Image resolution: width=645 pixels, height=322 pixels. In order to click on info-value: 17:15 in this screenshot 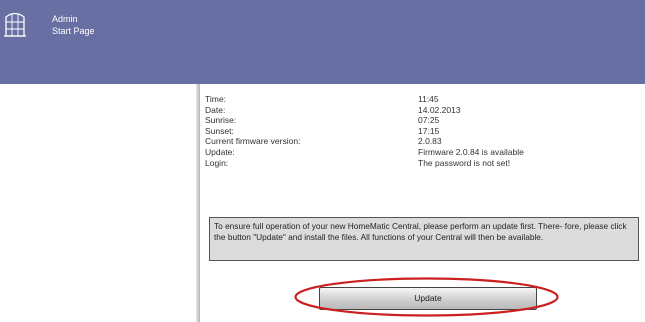, I will do `click(429, 130)`.